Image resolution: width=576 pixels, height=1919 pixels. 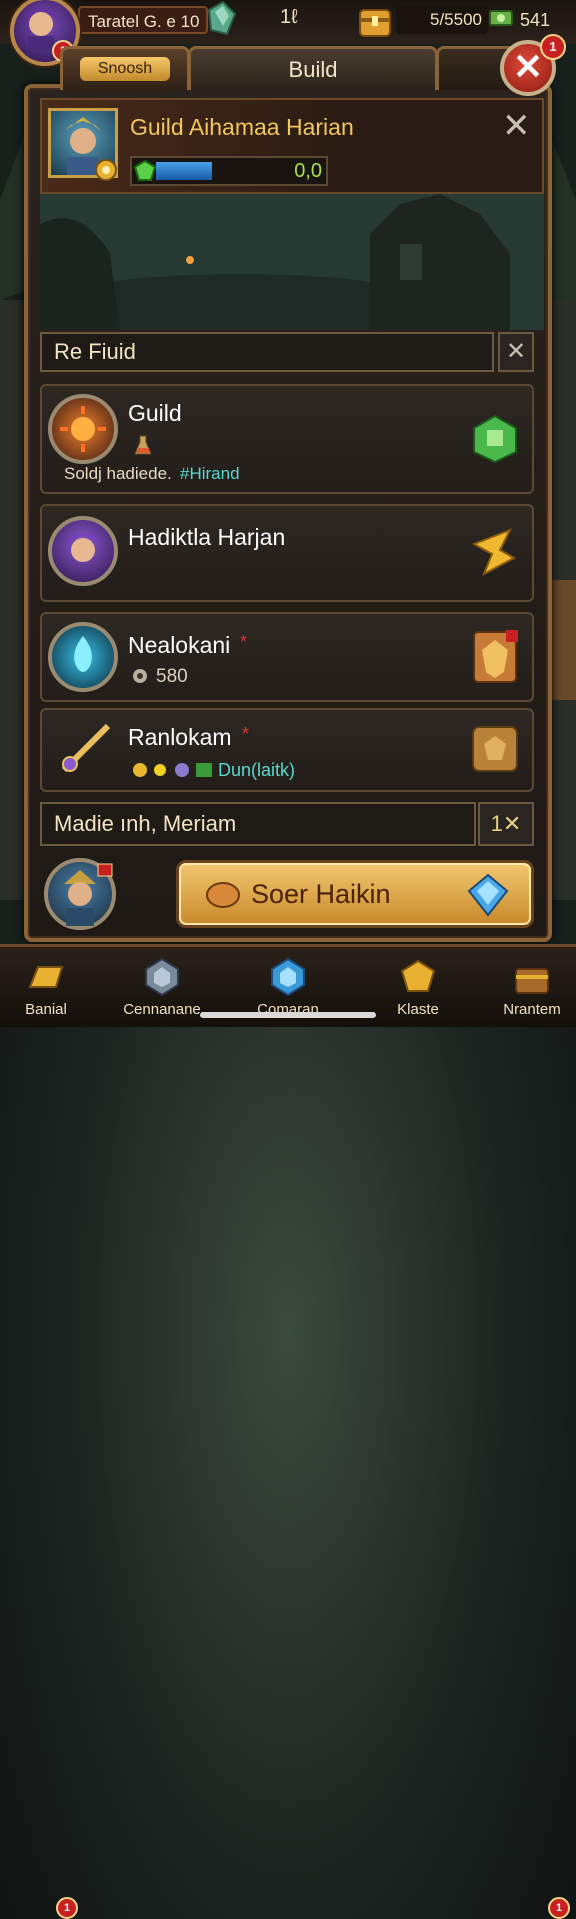 What do you see at coordinates (495, 439) in the screenshot?
I see `green-tower-icon` at bounding box center [495, 439].